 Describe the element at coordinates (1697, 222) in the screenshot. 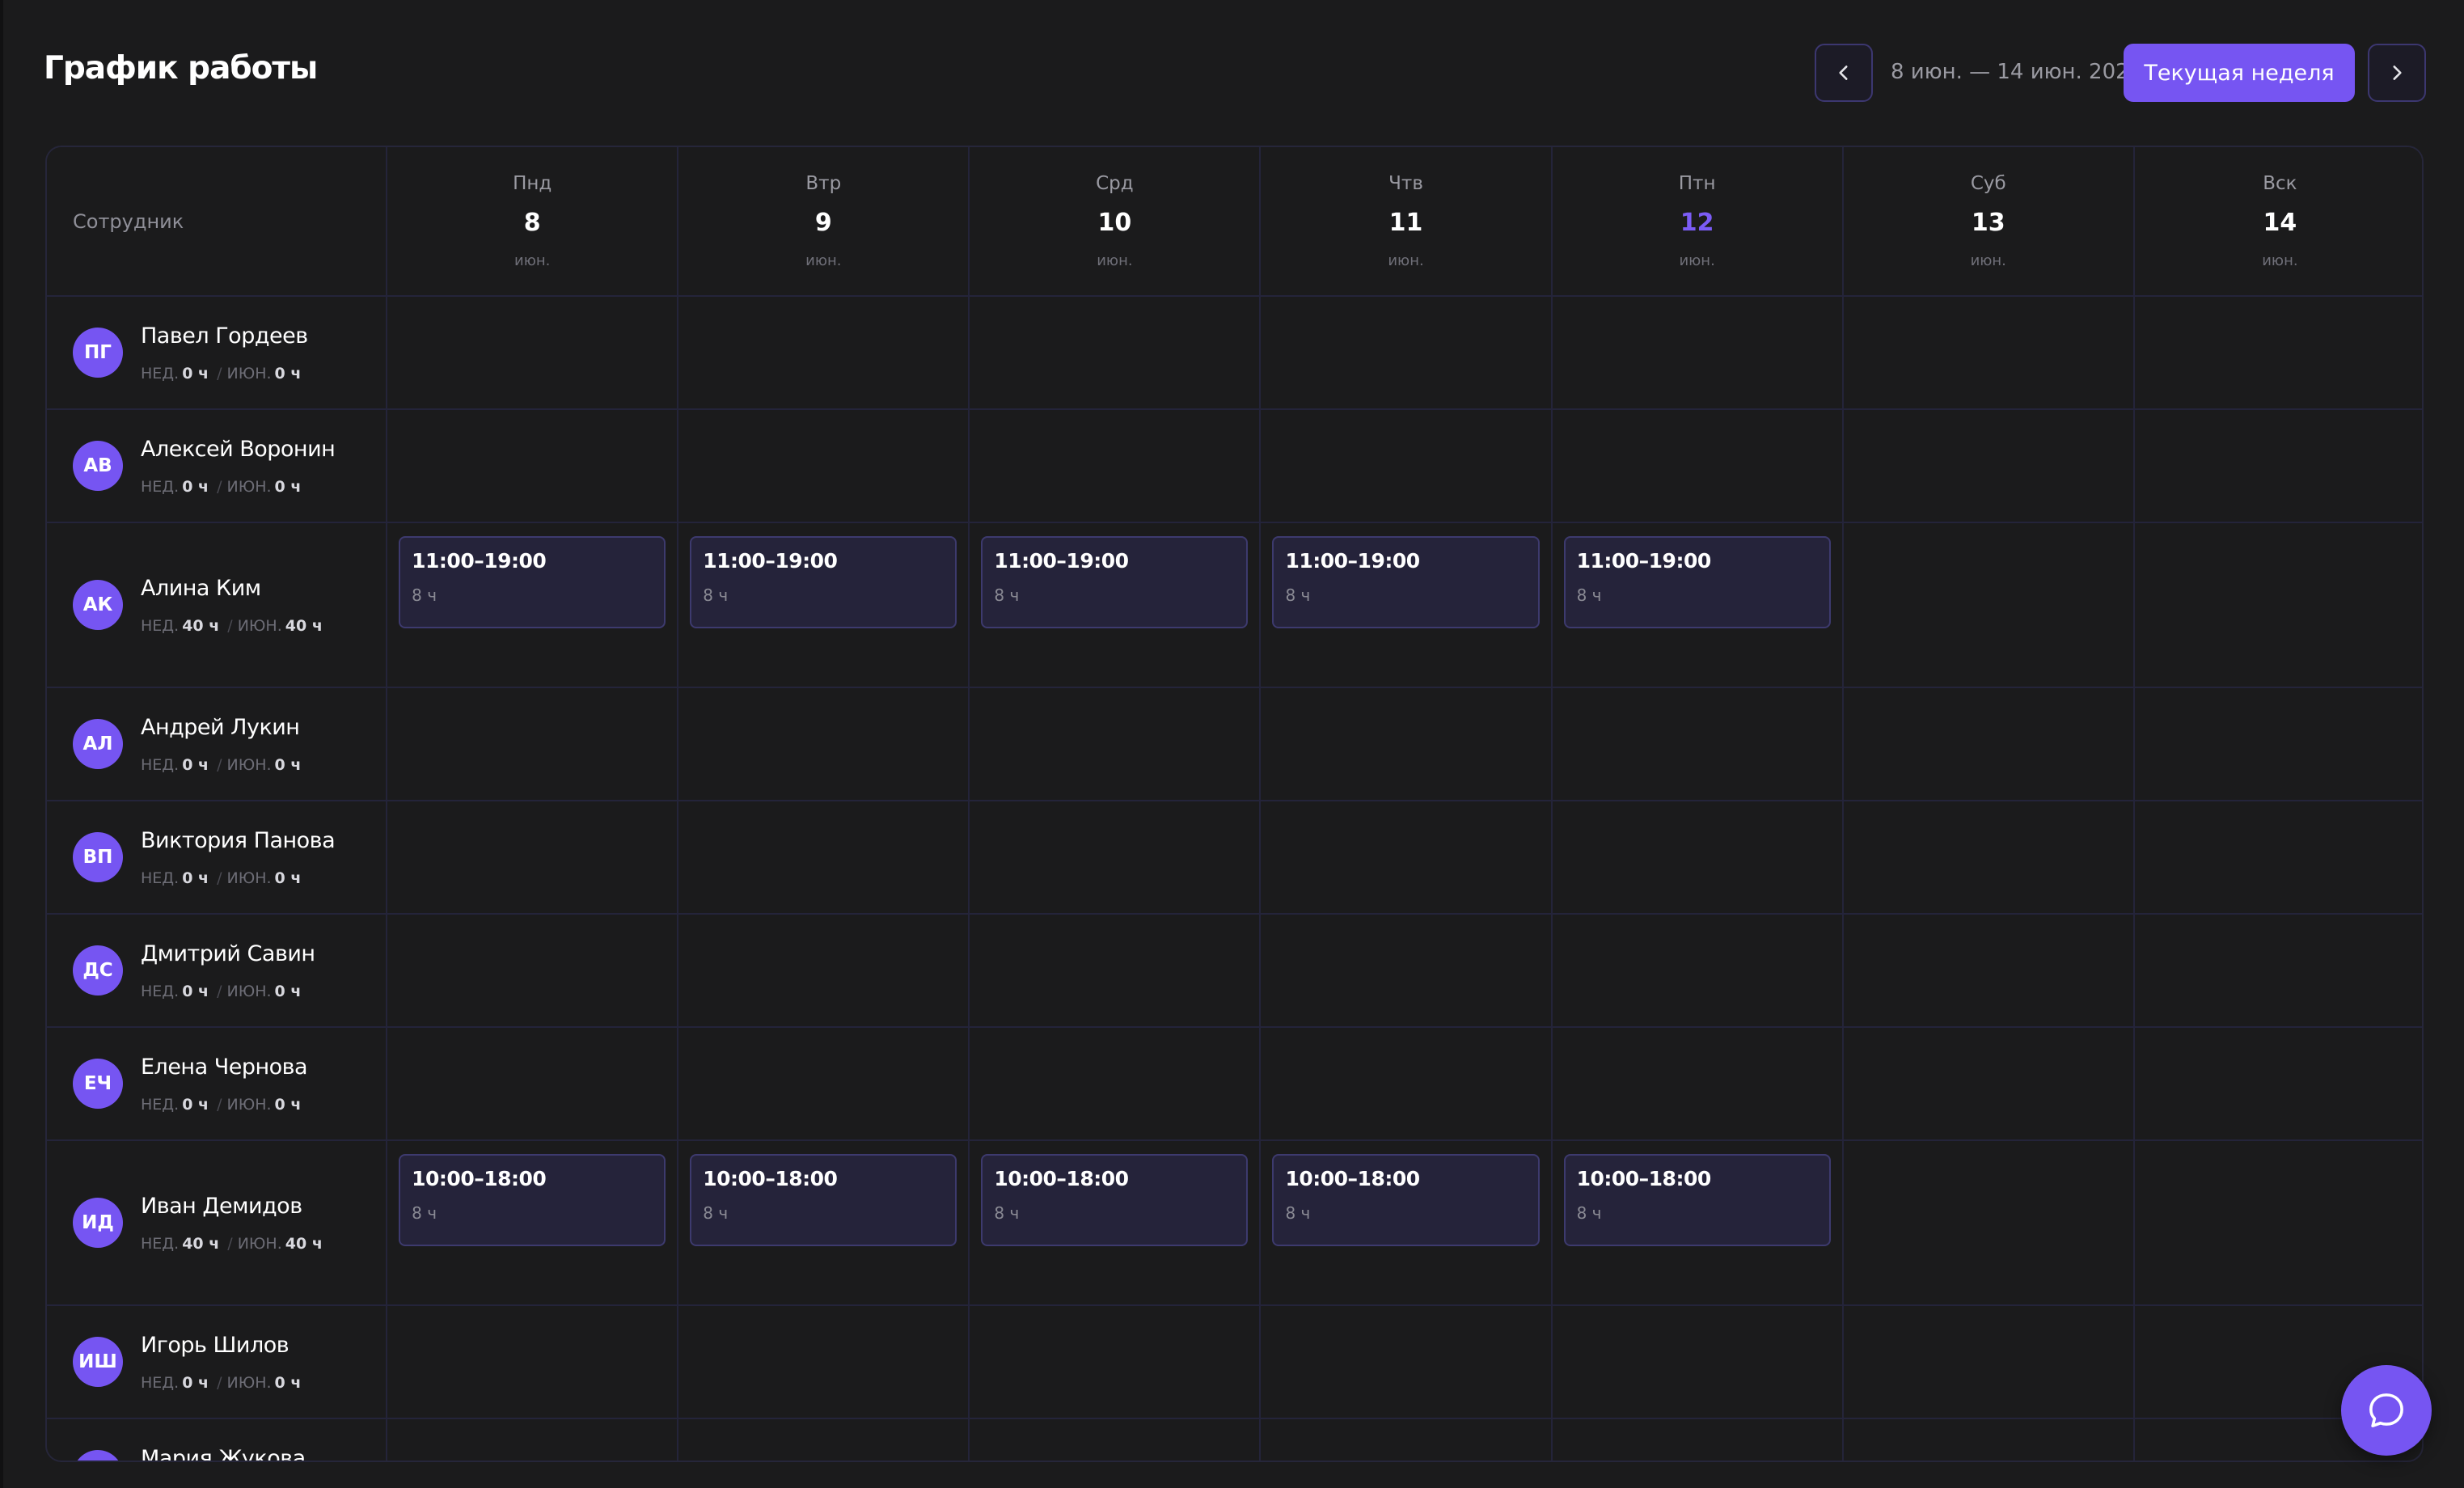

I see `day-header-4: Птн 12 июн.` at that location.